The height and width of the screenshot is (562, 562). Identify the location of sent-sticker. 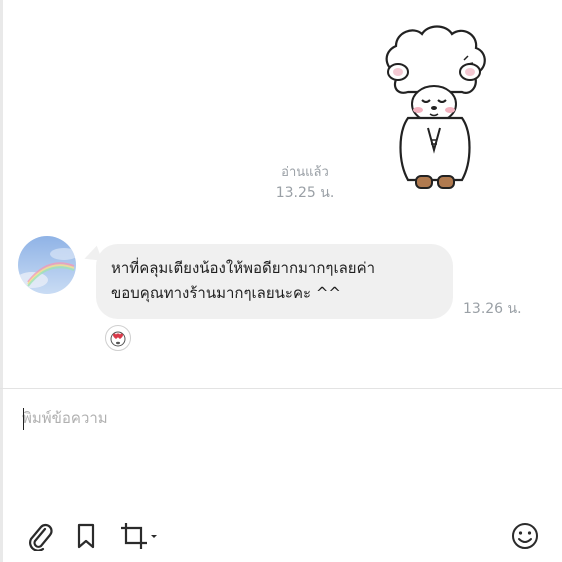
(434, 108).